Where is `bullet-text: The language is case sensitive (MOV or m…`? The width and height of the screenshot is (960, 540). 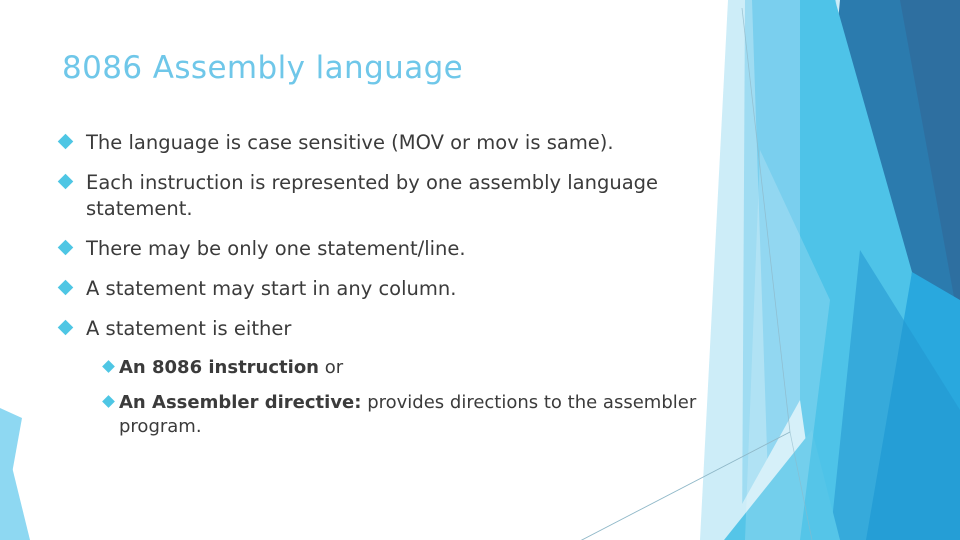
bullet-text: The language is case sensitive (MOV or m… is located at coordinates (350, 142).